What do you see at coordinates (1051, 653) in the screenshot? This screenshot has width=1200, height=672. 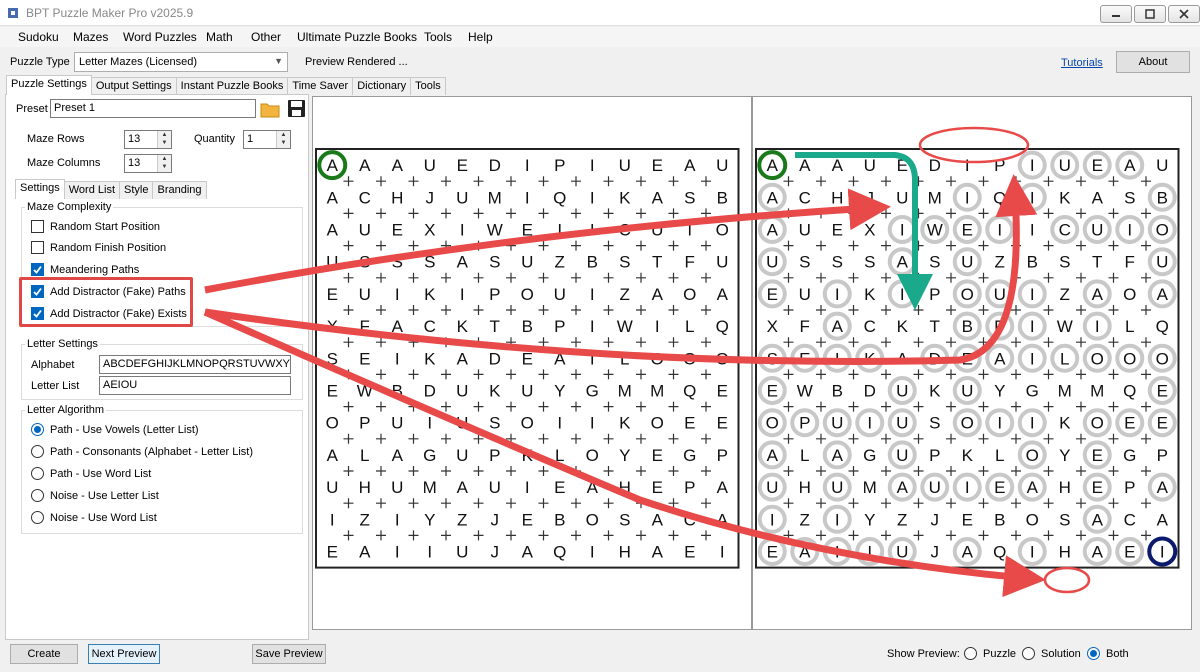 I see `show-solution-radio: Solution` at bounding box center [1051, 653].